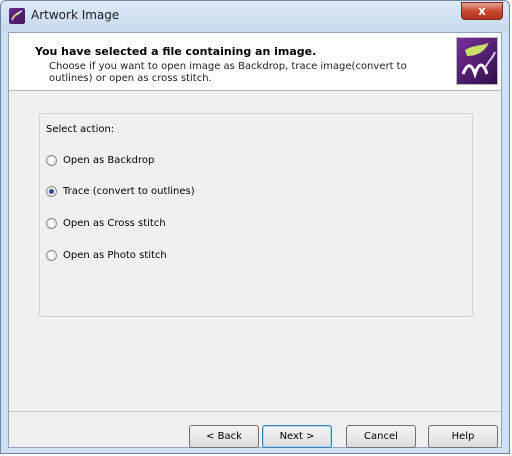  What do you see at coordinates (381, 436) in the screenshot?
I see `cancel-button: Cancel` at bounding box center [381, 436].